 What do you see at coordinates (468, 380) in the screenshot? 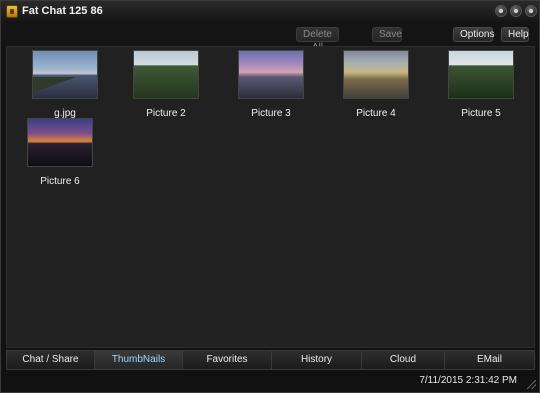
I see `status-datetime: 7/11/2015 2:31:42 PM` at bounding box center [468, 380].